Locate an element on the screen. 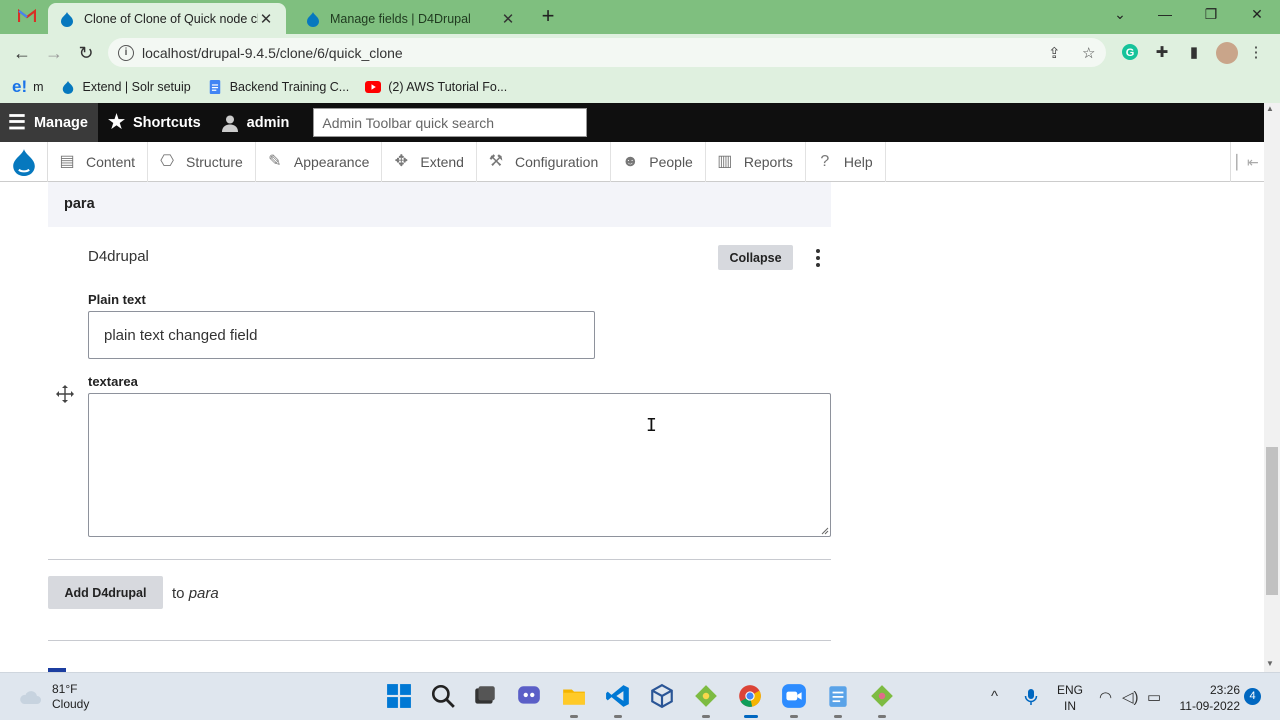  volume-icon: ◁) is located at coordinates (1130, 697).